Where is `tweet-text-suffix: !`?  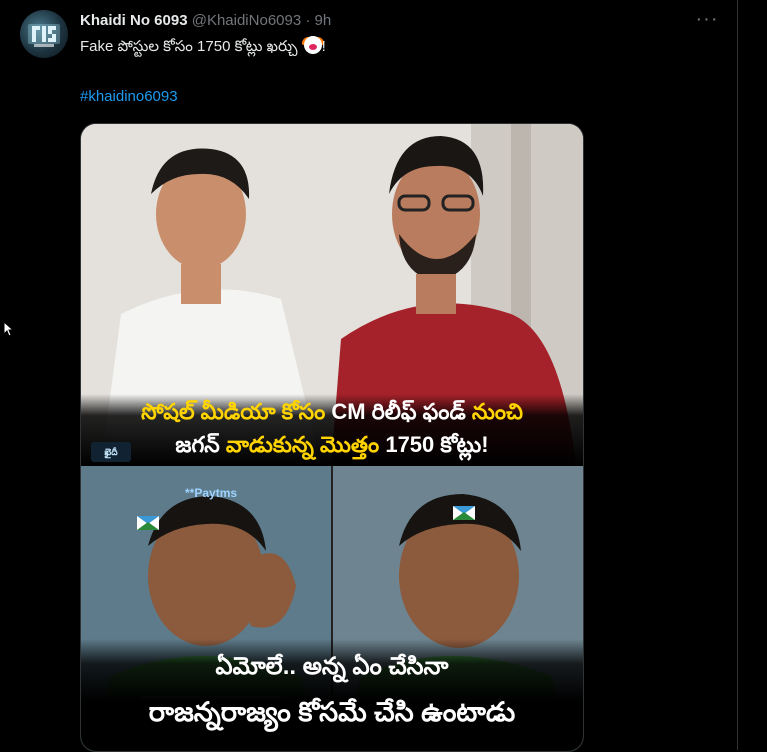 tweet-text-suffix: ! is located at coordinates (323, 46).